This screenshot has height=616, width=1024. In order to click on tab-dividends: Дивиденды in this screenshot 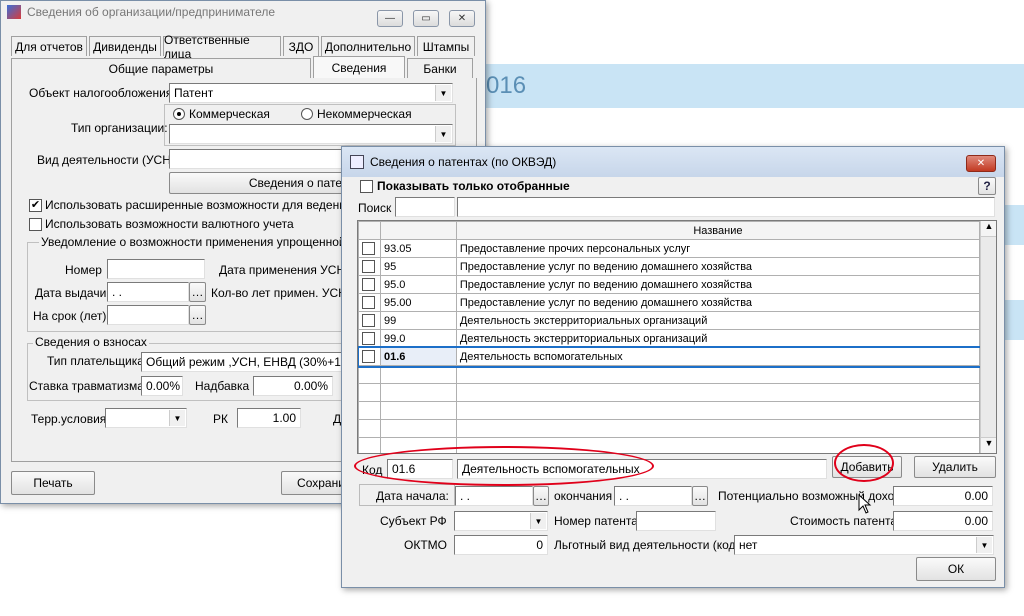, I will do `click(125, 46)`.